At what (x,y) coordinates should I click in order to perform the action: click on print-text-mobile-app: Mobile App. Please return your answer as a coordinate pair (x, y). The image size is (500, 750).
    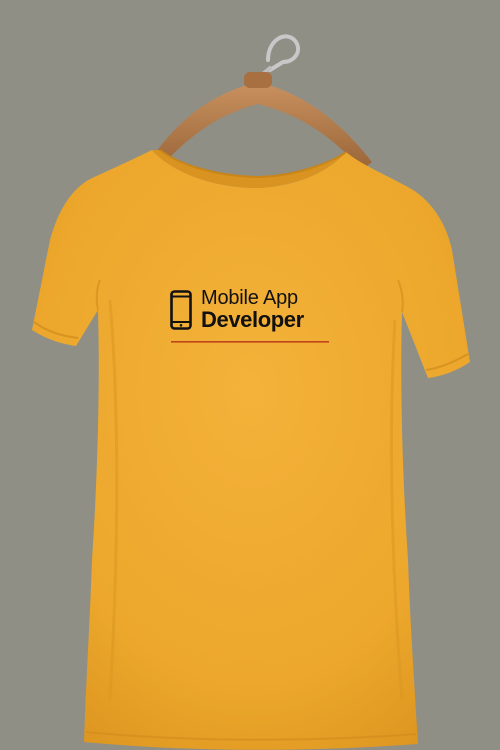
    Looking at the image, I should click on (249, 298).